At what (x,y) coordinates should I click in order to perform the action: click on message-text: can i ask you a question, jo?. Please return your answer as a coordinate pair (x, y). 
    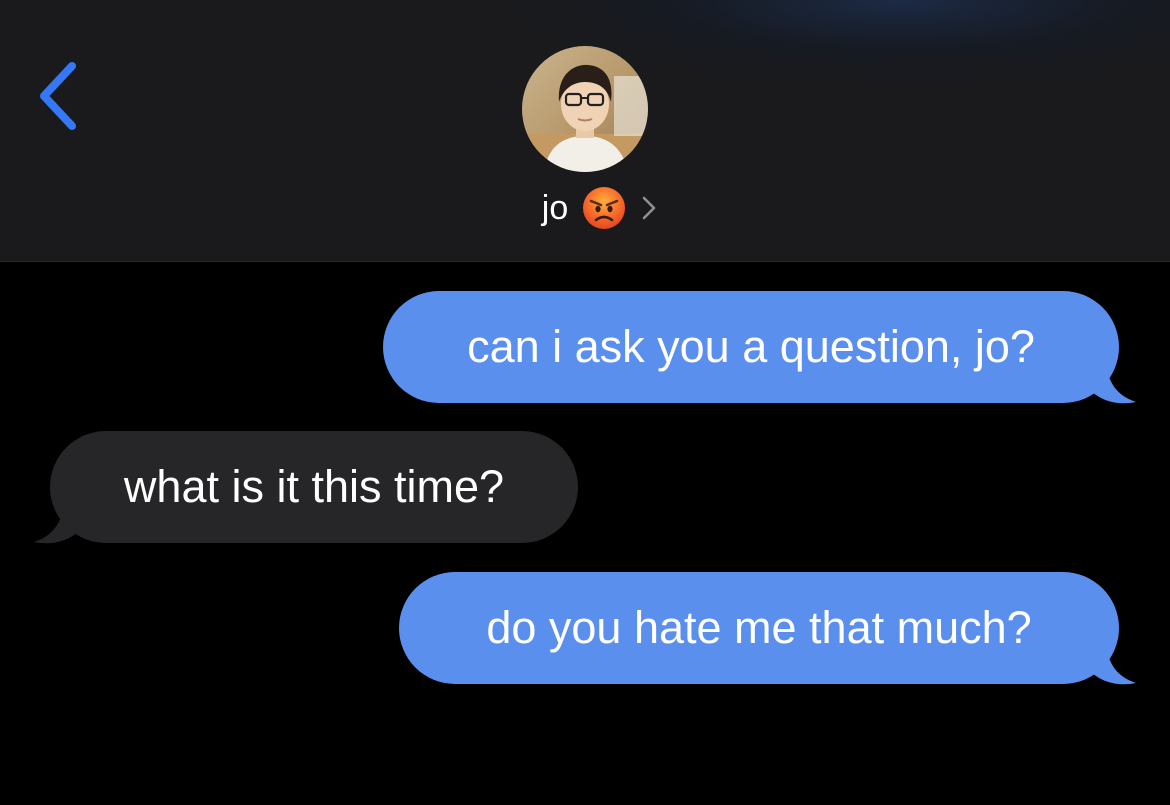
    Looking at the image, I should click on (751, 346).